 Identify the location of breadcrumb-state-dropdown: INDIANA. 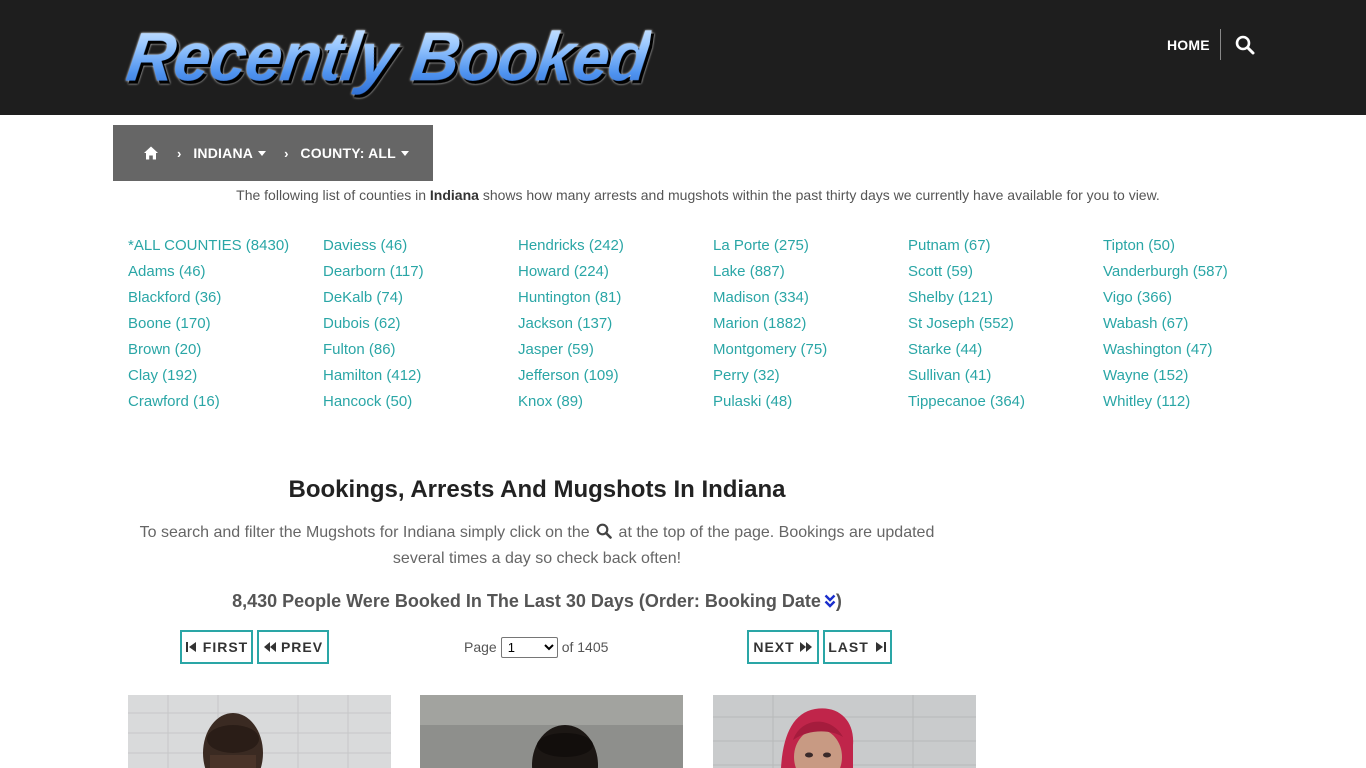
(230, 153).